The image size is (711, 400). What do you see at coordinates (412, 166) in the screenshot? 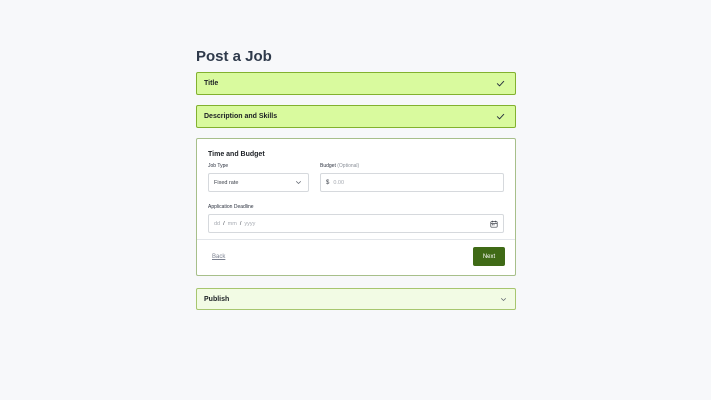
I see `budget-label: Budget (Optional)` at bounding box center [412, 166].